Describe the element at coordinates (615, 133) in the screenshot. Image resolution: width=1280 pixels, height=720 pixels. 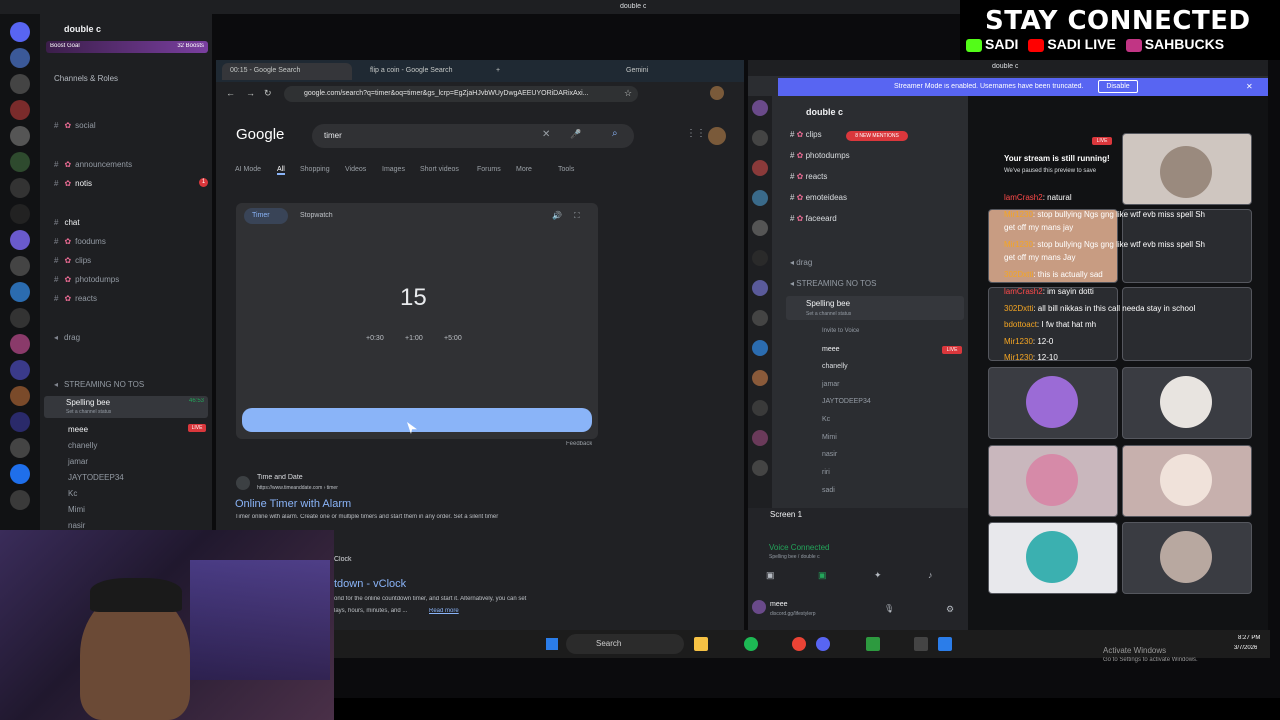
I see `search-icon: ⌕` at that location.